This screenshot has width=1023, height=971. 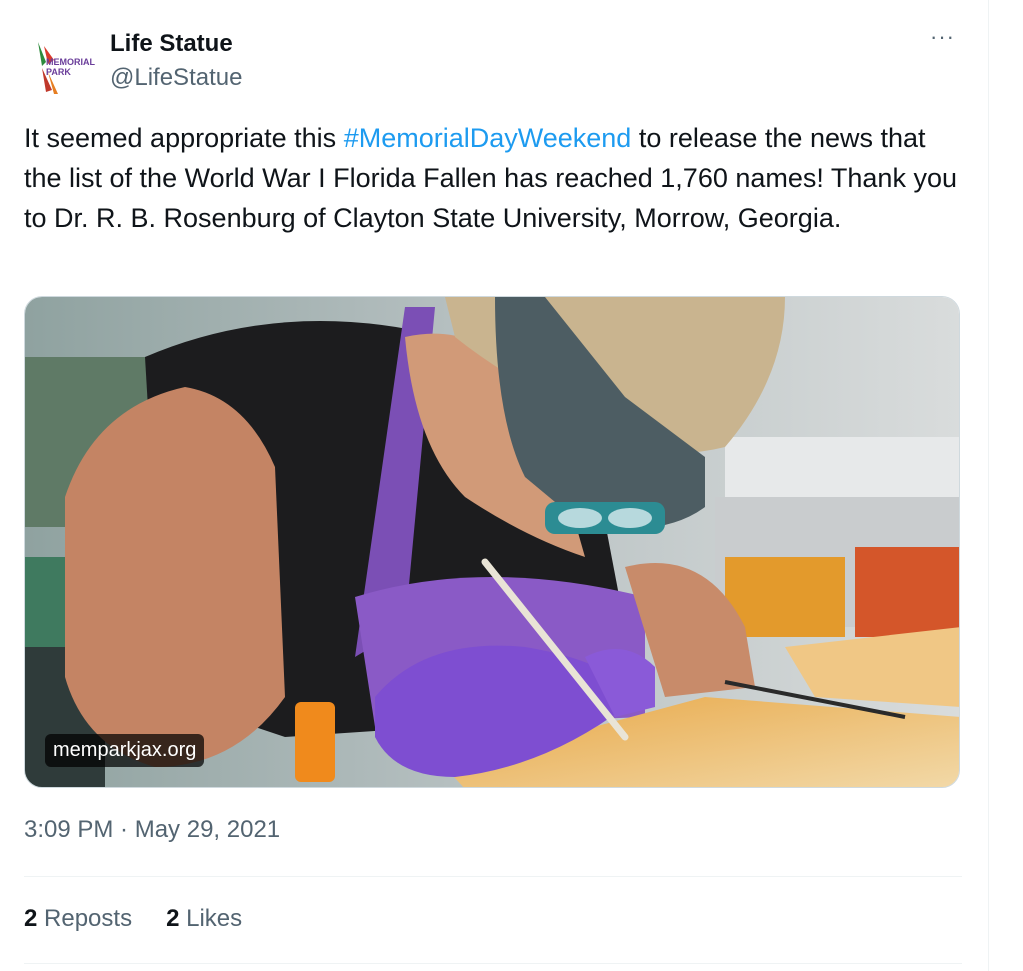 I want to click on more-options-icon: ···, so click(x=942, y=37).